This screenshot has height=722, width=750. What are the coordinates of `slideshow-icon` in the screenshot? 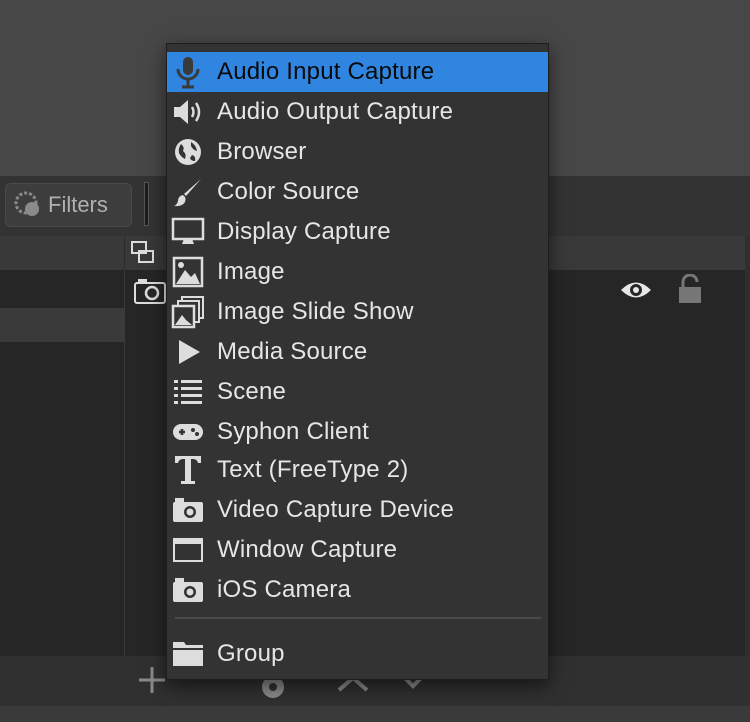 It's located at (187, 312).